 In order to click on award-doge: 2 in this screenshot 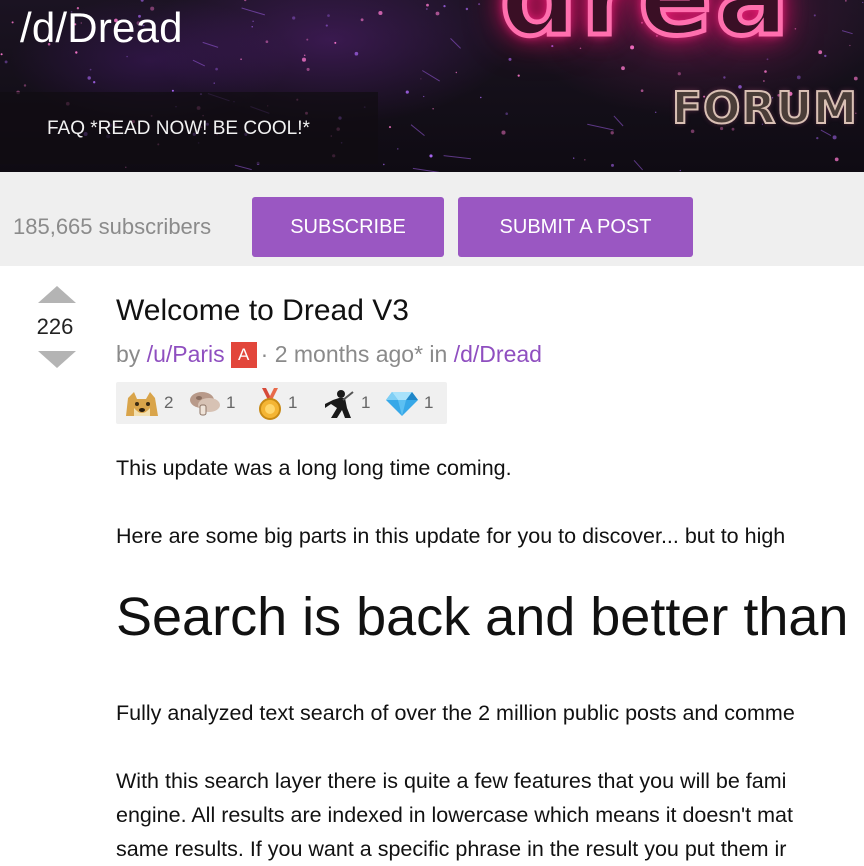, I will do `click(152, 403)`.